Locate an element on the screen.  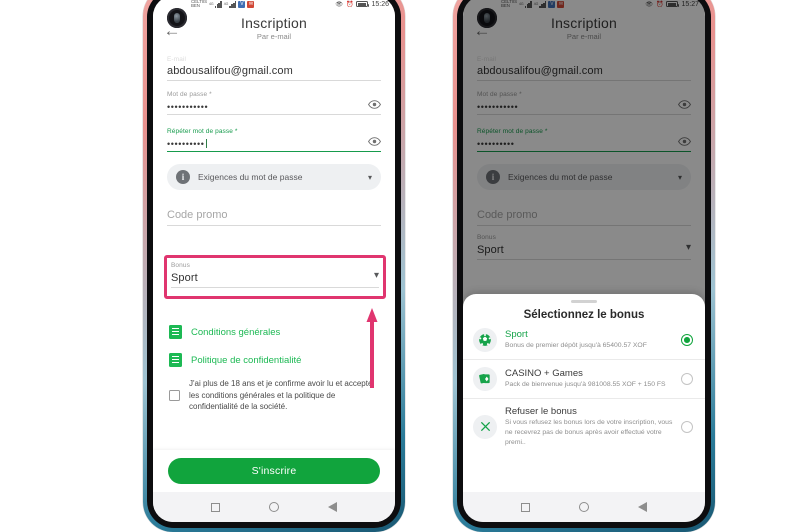
consent-checkbox is located at coordinates (174, 395).